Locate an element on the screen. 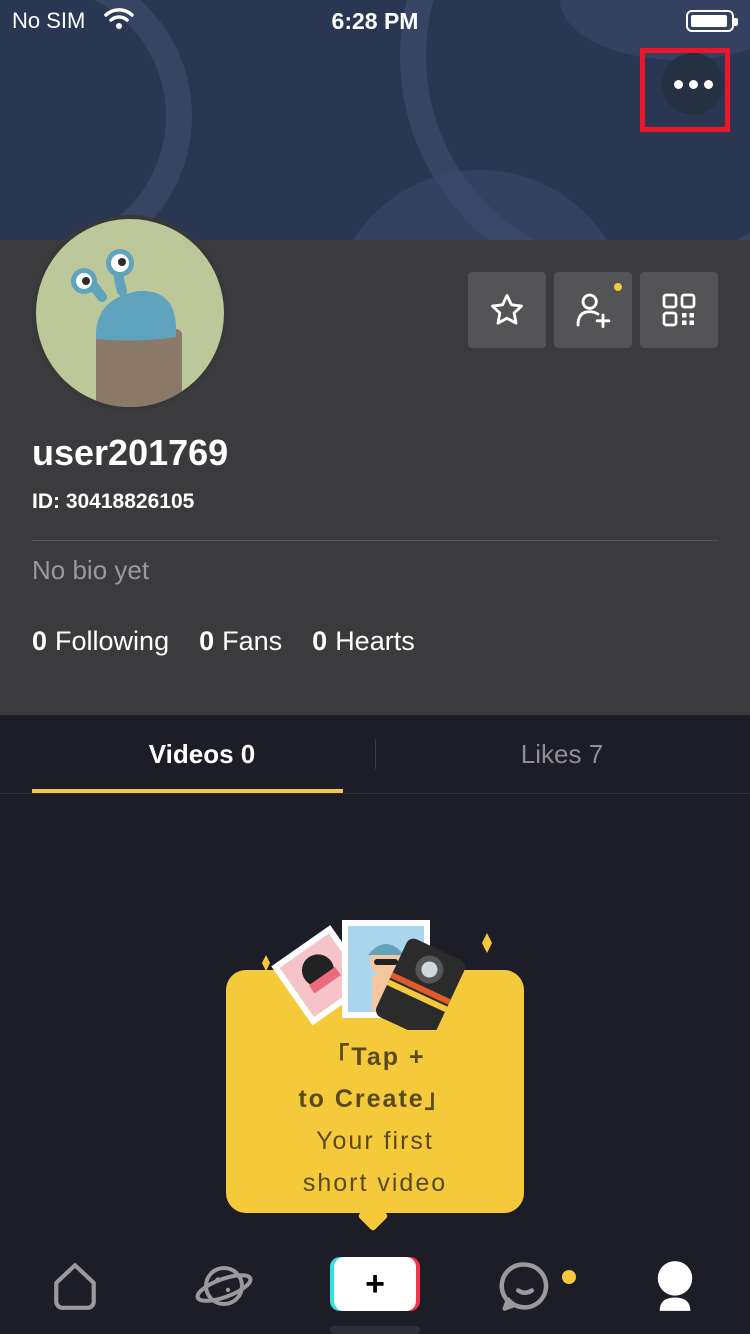 This screenshot has height=1334, width=750. photos-camera-illustration is located at coordinates (377, 975).